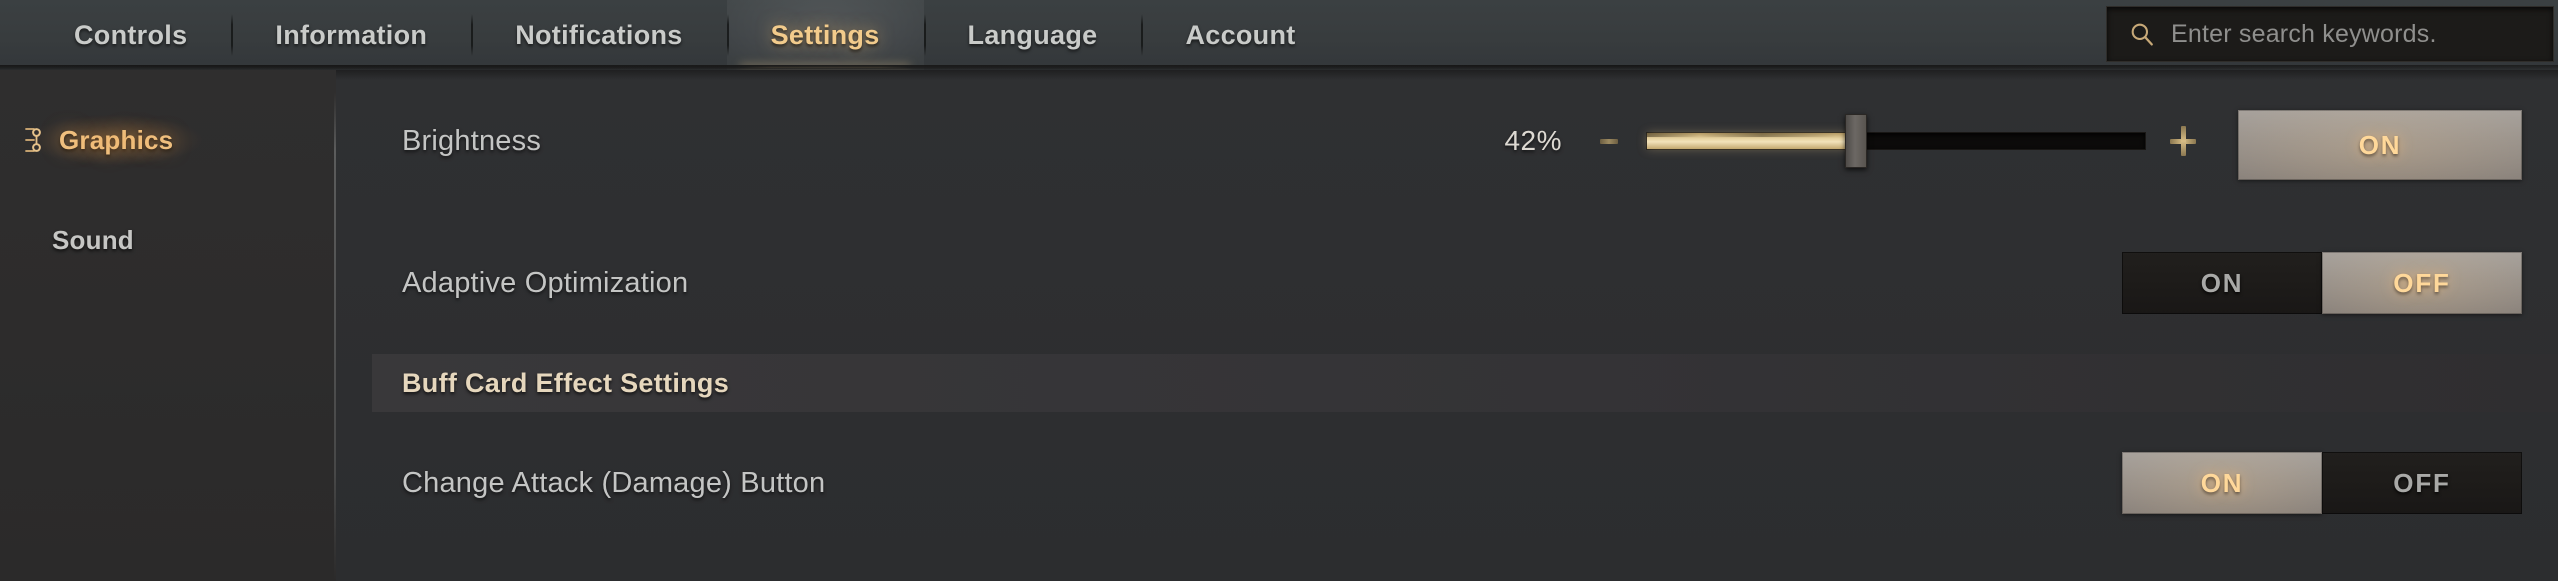  What do you see at coordinates (1465, 383) in the screenshot?
I see `section-header-buff-card-effect: Buff Card Effect Settings` at bounding box center [1465, 383].